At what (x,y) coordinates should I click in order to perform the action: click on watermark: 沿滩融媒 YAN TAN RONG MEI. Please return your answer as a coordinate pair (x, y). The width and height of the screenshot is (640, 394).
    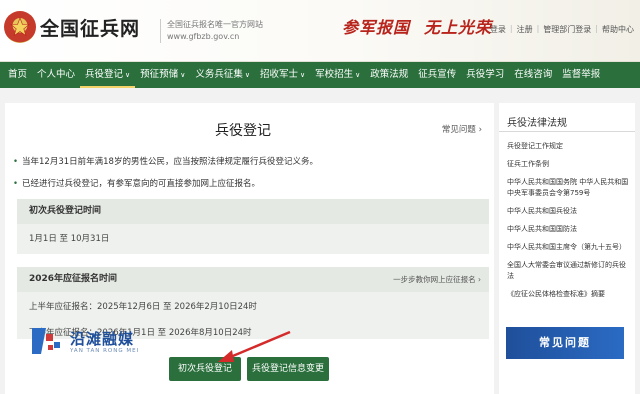
    Looking at the image, I should click on (97, 341).